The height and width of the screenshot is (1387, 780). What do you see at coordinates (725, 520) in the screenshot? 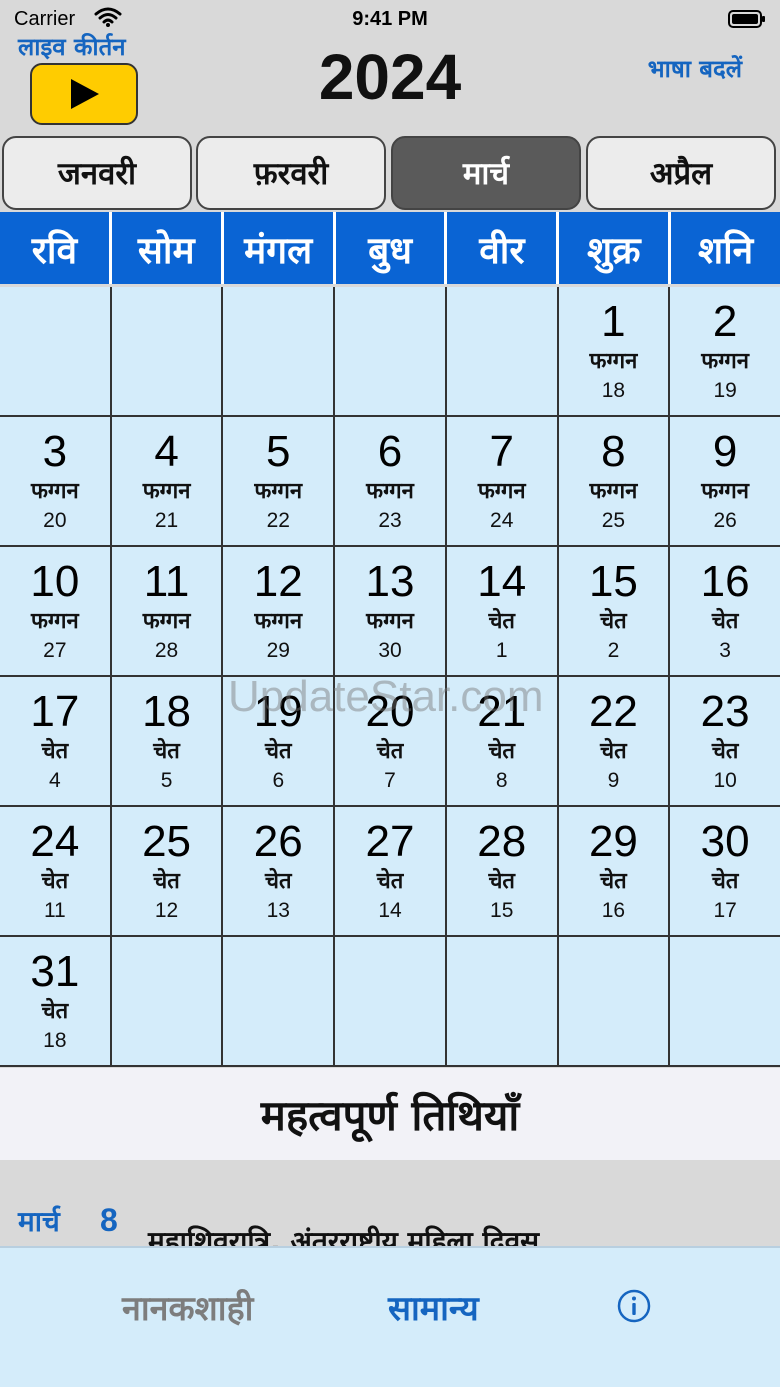
I see `nanakshahi-date: 26` at bounding box center [725, 520].